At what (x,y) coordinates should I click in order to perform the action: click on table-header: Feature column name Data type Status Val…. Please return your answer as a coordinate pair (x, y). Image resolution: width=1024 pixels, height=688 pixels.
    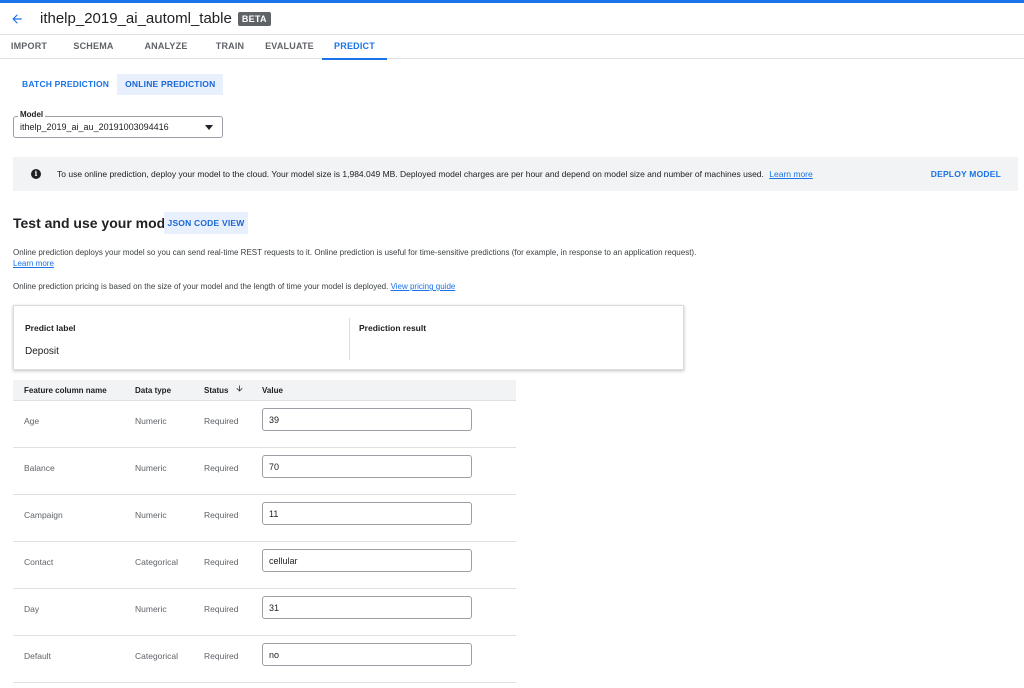
    Looking at the image, I should click on (264, 390).